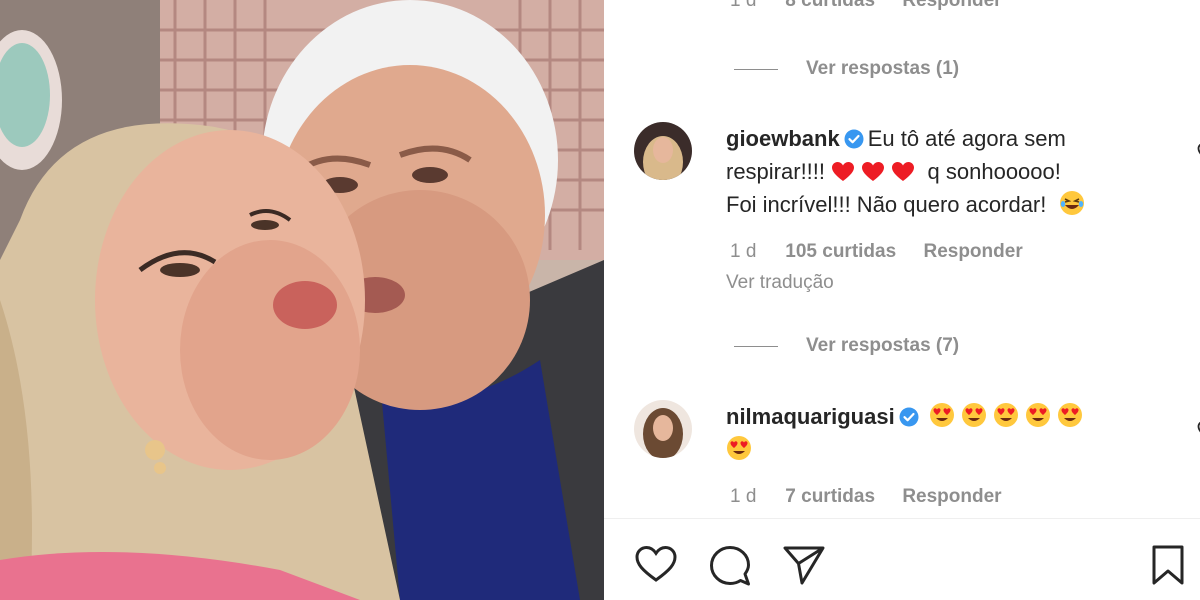 The image size is (1200, 600). What do you see at coordinates (783, 138) in the screenshot?
I see `comment-username: gioewbank` at bounding box center [783, 138].